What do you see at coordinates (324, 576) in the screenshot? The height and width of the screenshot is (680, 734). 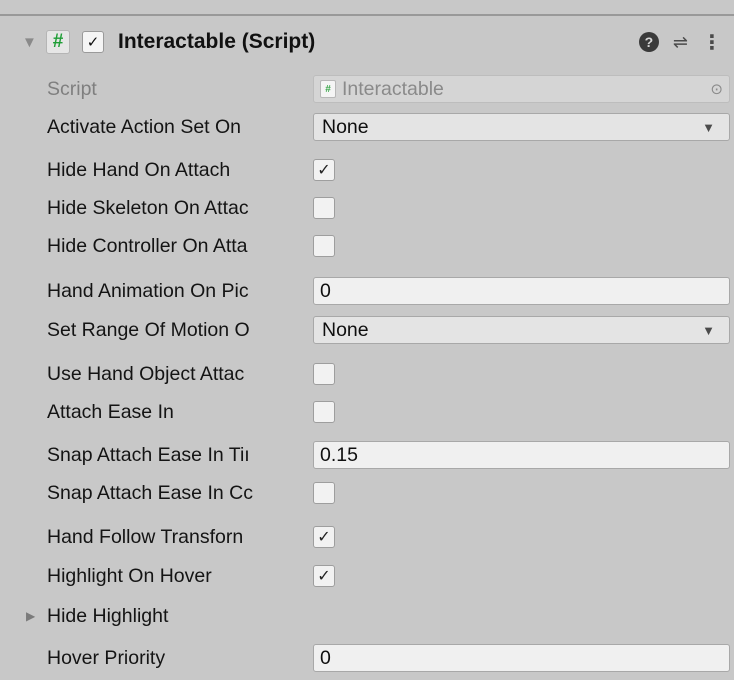 I see `highlight-on-hover-checkbox: ✓` at bounding box center [324, 576].